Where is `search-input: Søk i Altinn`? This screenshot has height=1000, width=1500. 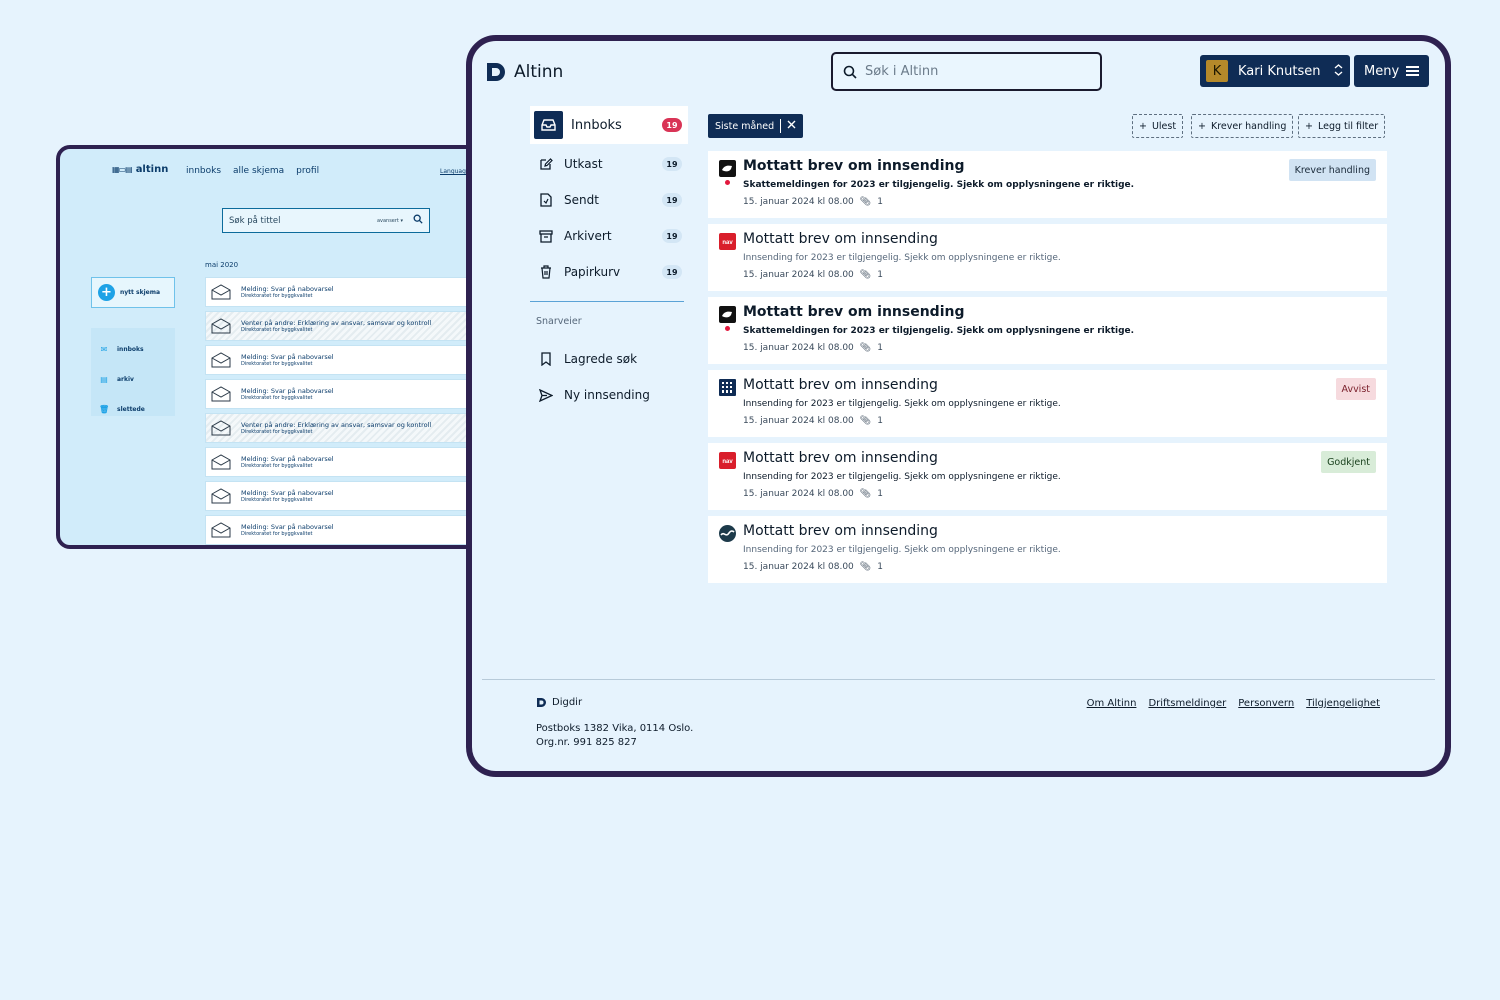
search-input: Søk i Altinn is located at coordinates (966, 71).